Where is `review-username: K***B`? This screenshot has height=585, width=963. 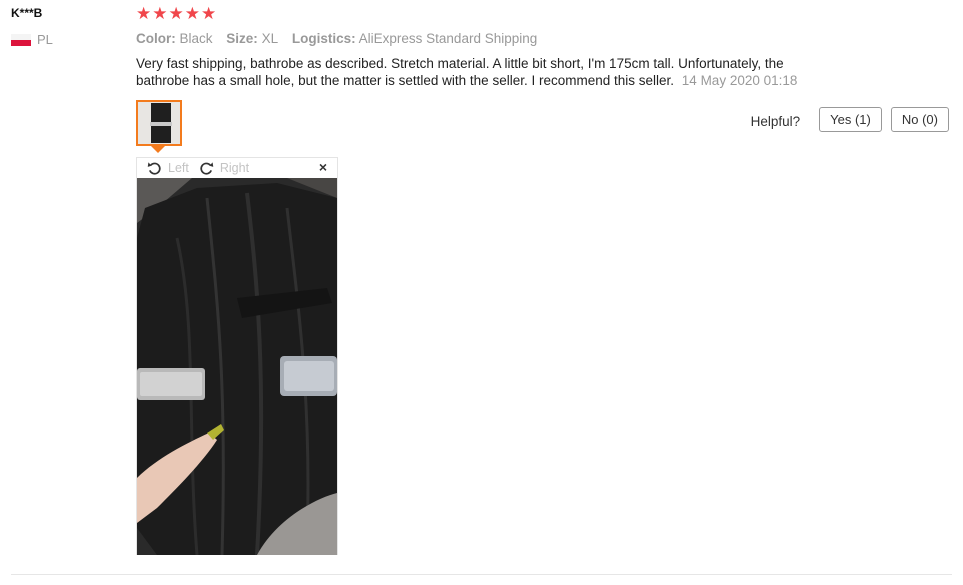
review-username: K***B is located at coordinates (27, 13).